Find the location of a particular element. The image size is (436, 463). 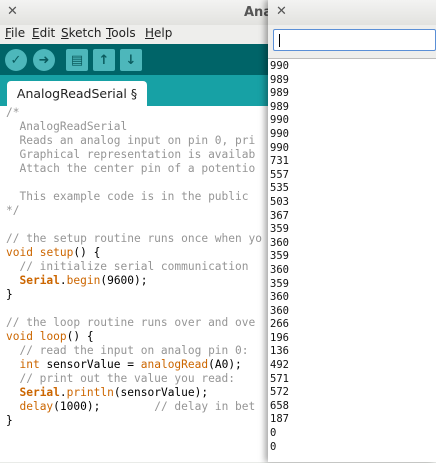

serial-send-input is located at coordinates (354, 40).